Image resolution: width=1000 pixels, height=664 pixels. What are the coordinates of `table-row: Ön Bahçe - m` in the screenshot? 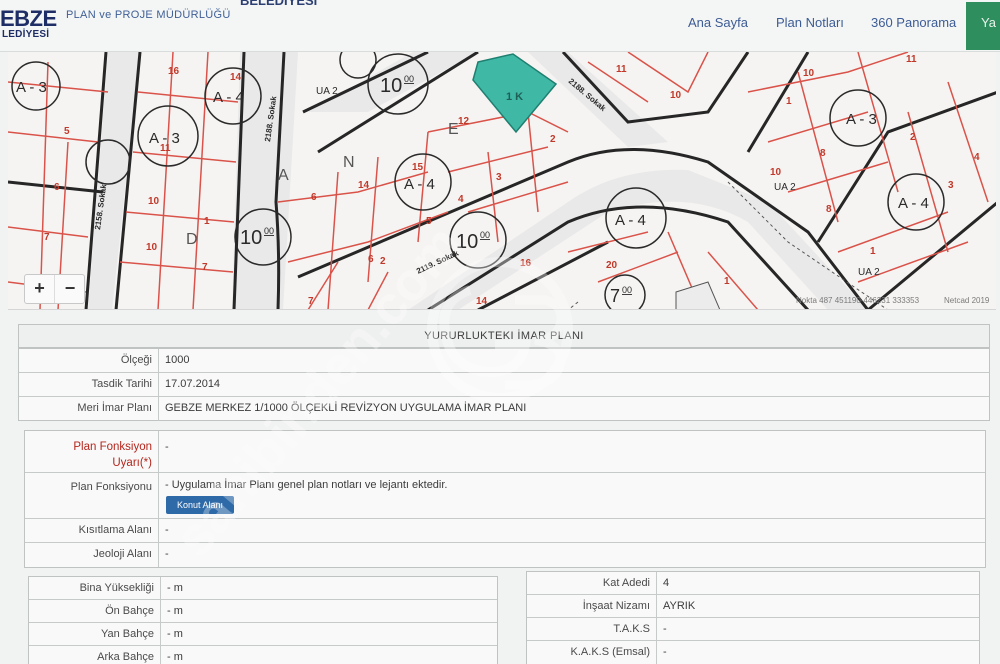 It's located at (263, 611).